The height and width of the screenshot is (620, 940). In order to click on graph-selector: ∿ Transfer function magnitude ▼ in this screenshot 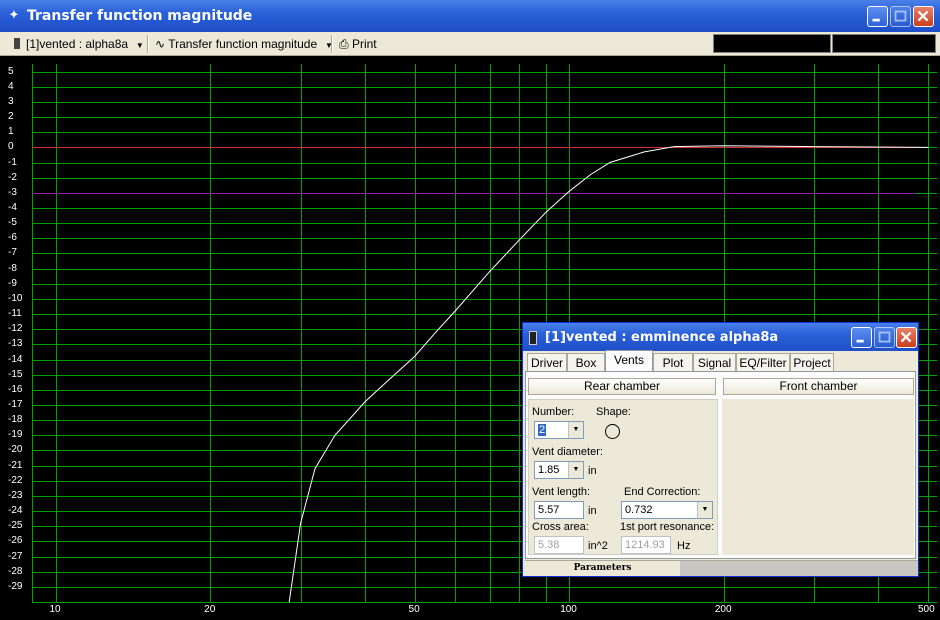, I will do `click(244, 44)`.